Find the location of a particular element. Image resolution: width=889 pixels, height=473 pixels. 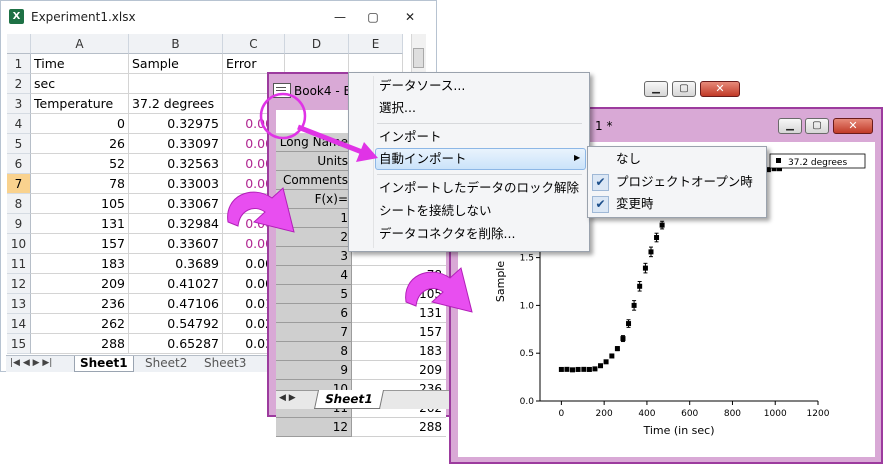

annotation-overlay is located at coordinates (350, 202).